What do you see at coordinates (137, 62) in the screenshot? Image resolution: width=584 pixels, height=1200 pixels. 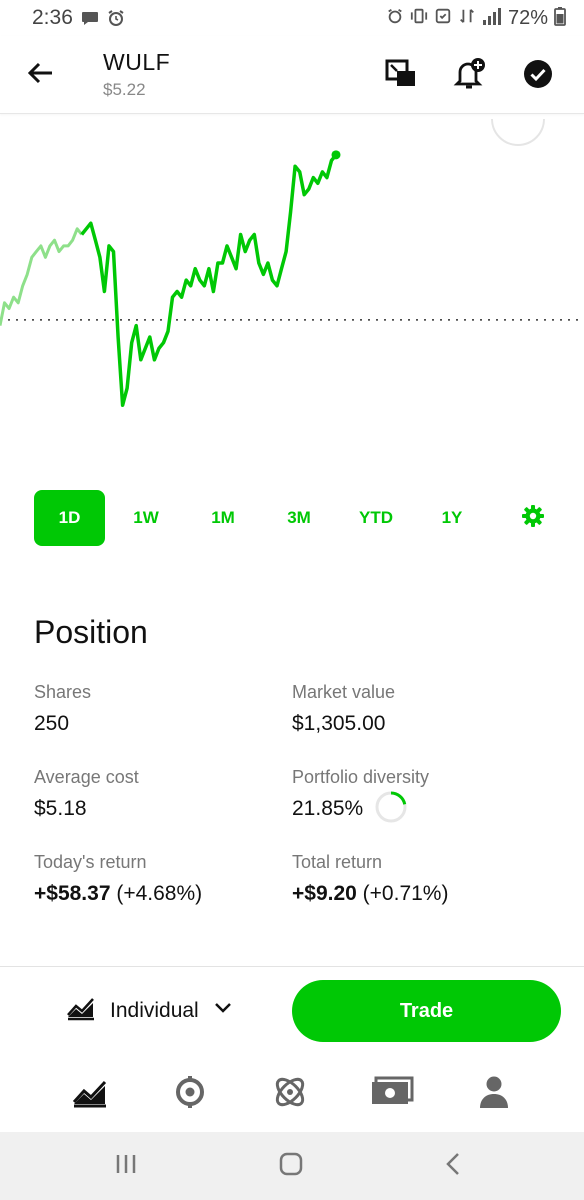 I see `ticker-symbol: WULF` at bounding box center [137, 62].